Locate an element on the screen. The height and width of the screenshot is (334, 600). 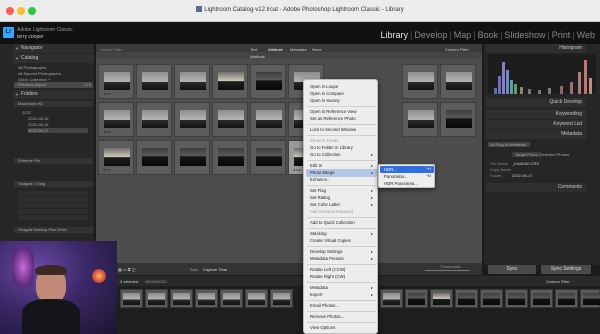
catalog-header: ▼ Catalog is located at coordinates (53, 58).